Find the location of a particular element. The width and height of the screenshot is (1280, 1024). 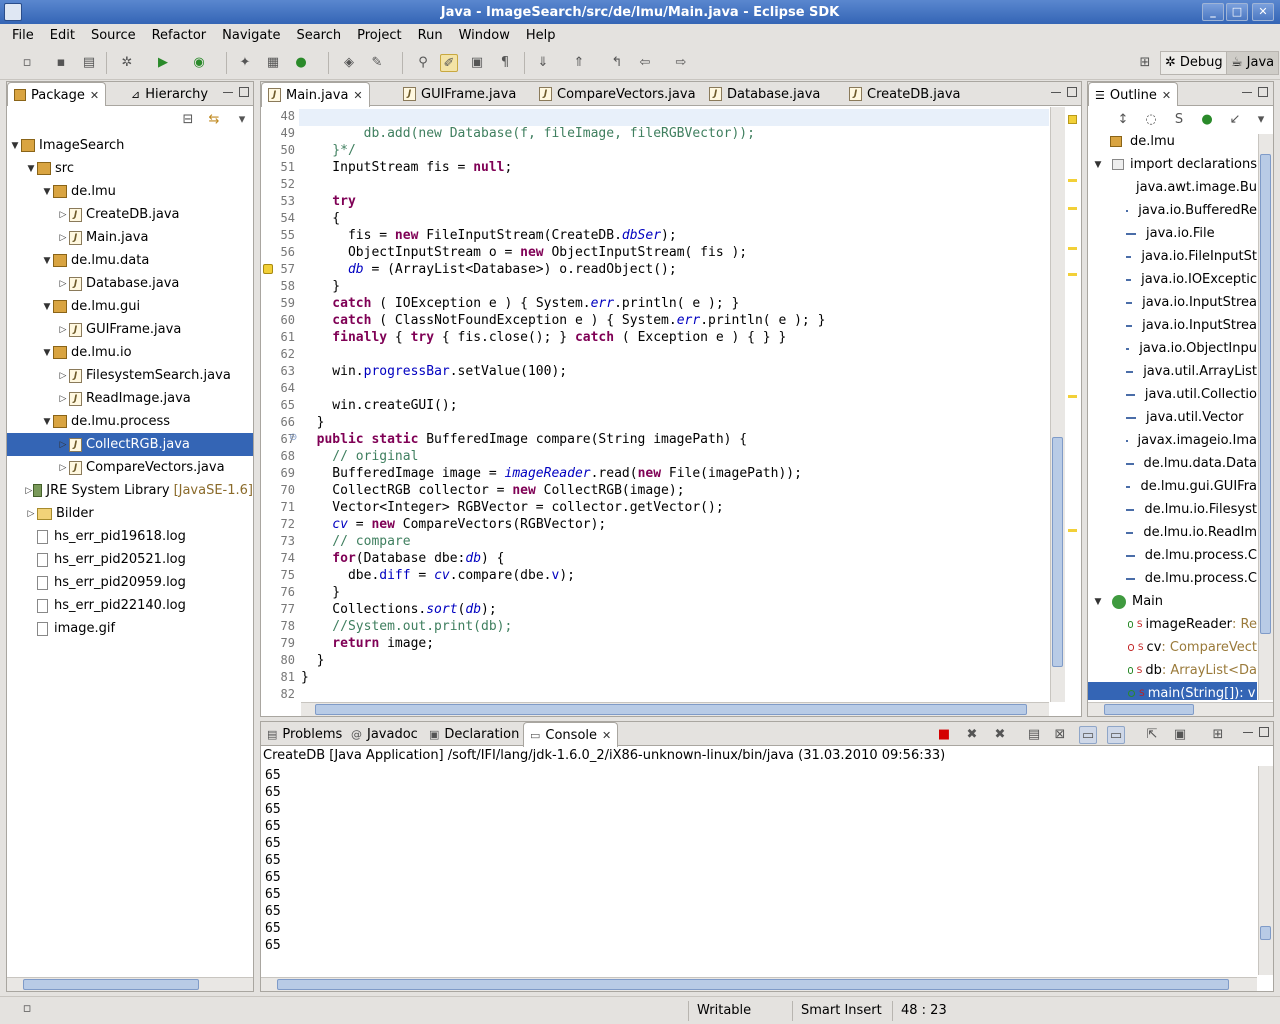

console-tab: ▭ Console ✕ is located at coordinates (571, 734).